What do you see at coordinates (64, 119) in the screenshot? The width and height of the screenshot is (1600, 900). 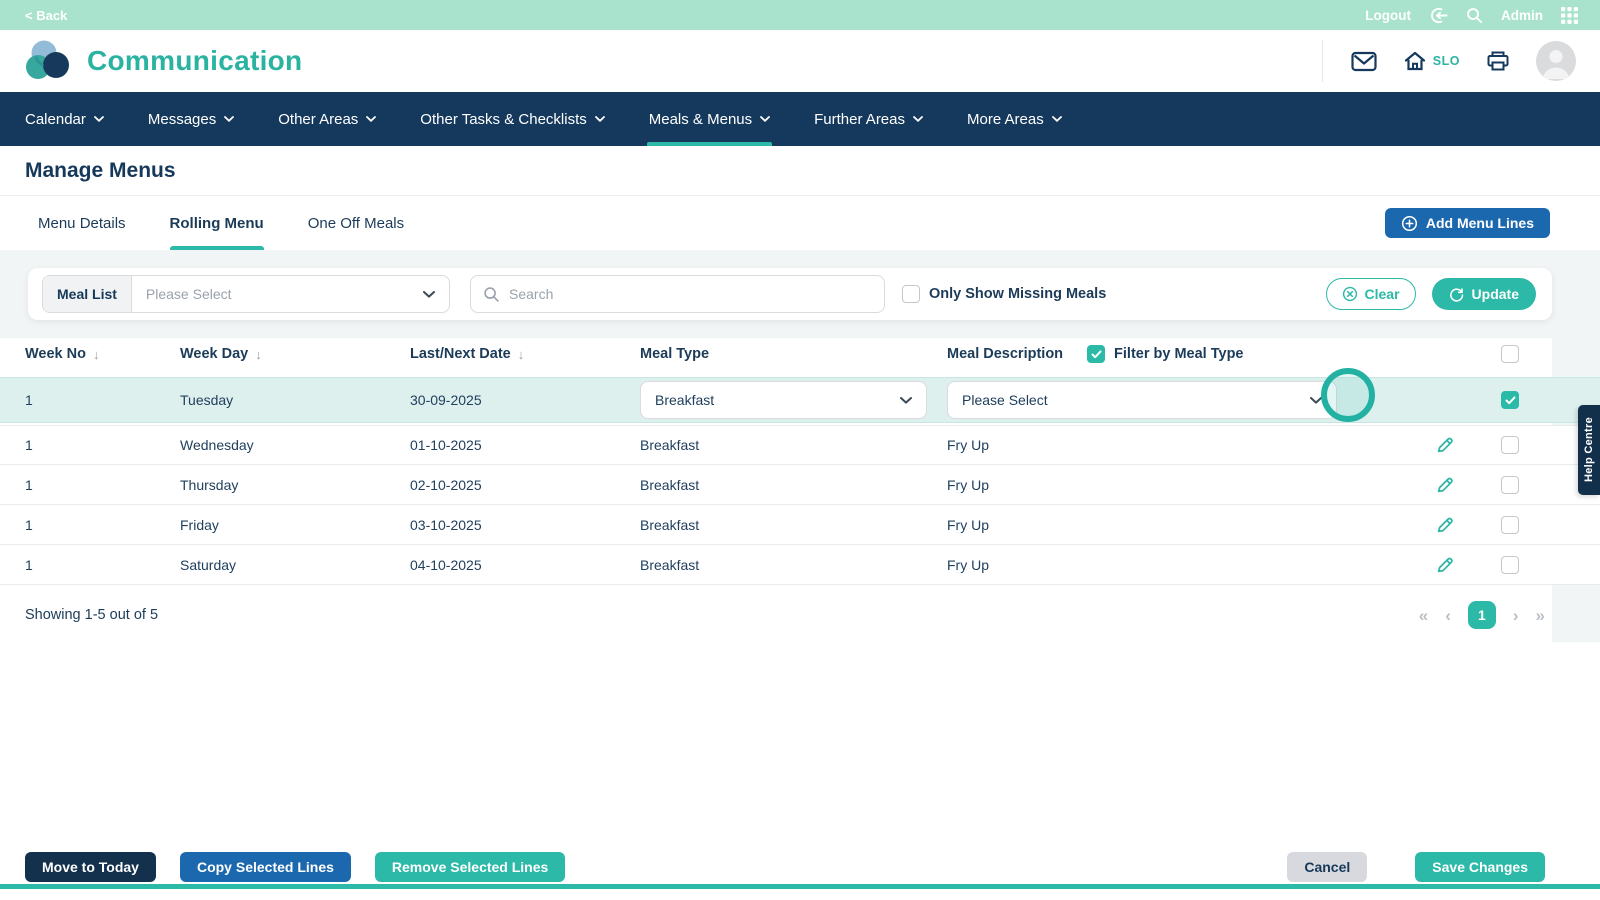 I see `nav-item-calendar: Calendar` at bounding box center [64, 119].